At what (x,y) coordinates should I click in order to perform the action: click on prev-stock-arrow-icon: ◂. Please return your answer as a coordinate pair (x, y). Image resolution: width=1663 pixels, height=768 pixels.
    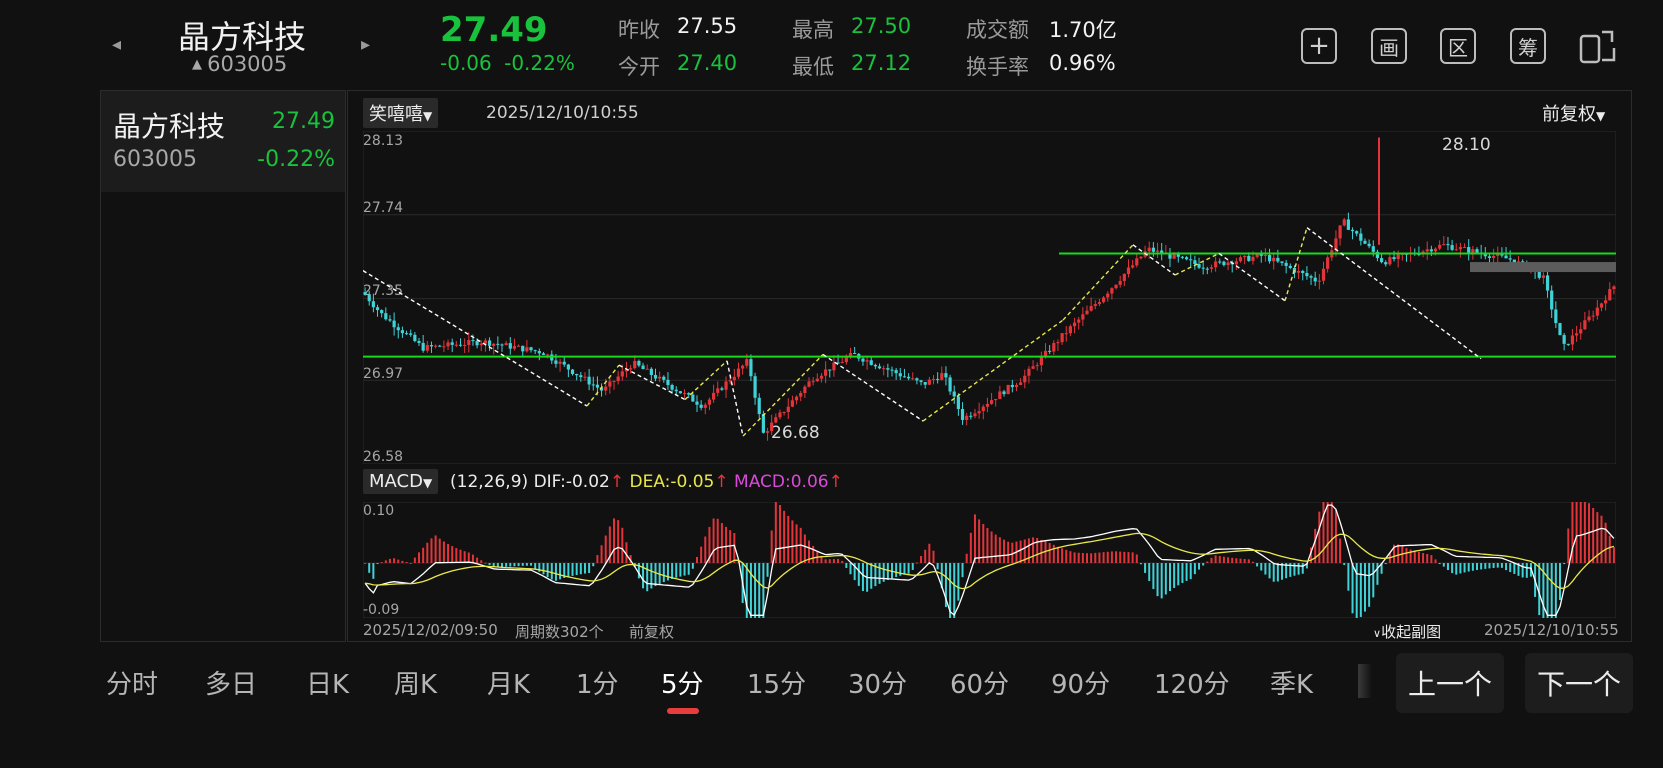
    Looking at the image, I should click on (116, 44).